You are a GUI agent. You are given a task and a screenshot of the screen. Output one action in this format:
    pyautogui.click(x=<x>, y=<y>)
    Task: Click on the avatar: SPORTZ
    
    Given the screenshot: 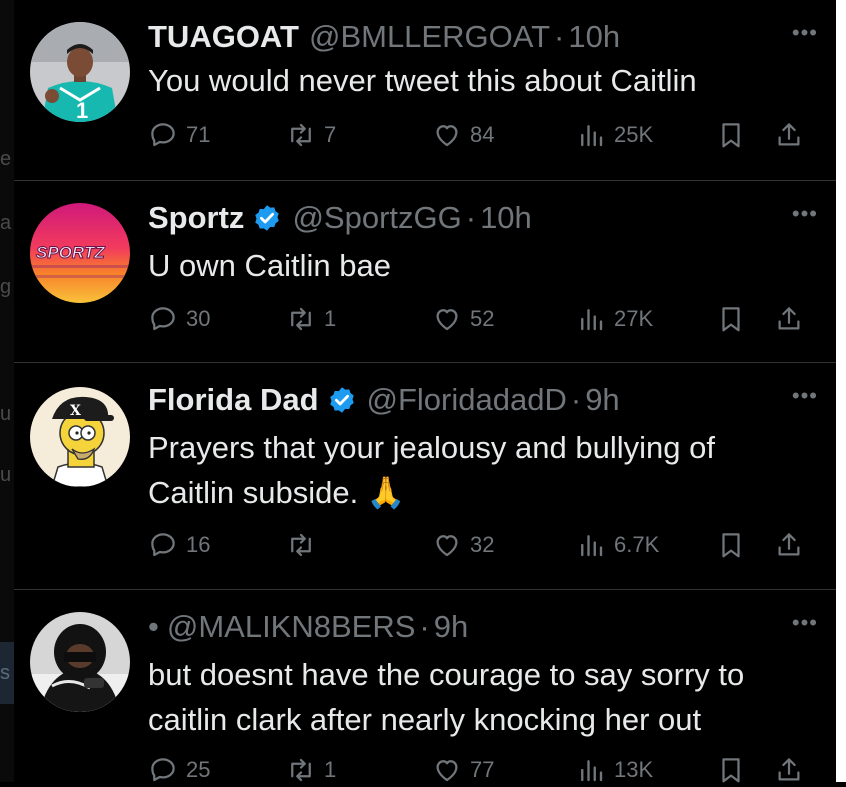 What is the action you would take?
    pyautogui.click(x=80, y=253)
    